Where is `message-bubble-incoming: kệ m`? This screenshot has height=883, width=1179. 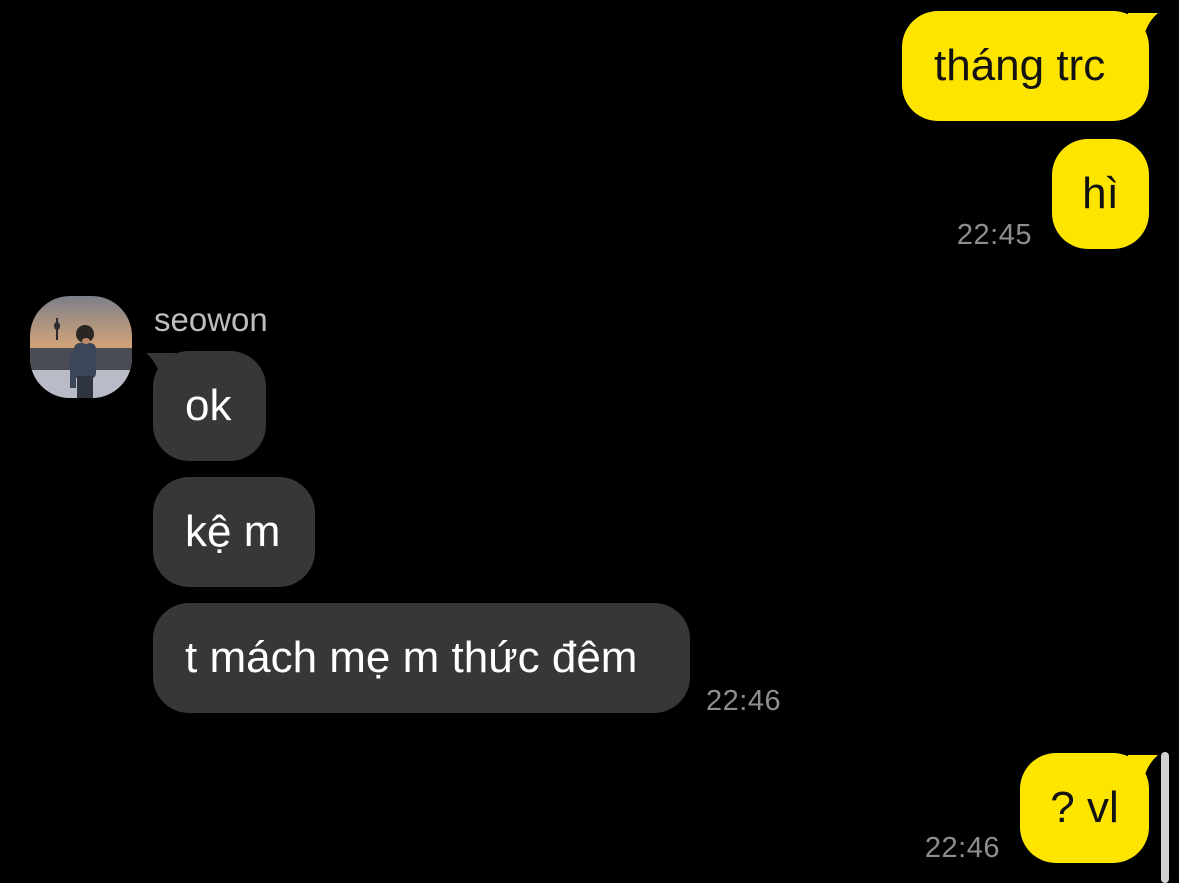 message-bubble-incoming: kệ m is located at coordinates (234, 532).